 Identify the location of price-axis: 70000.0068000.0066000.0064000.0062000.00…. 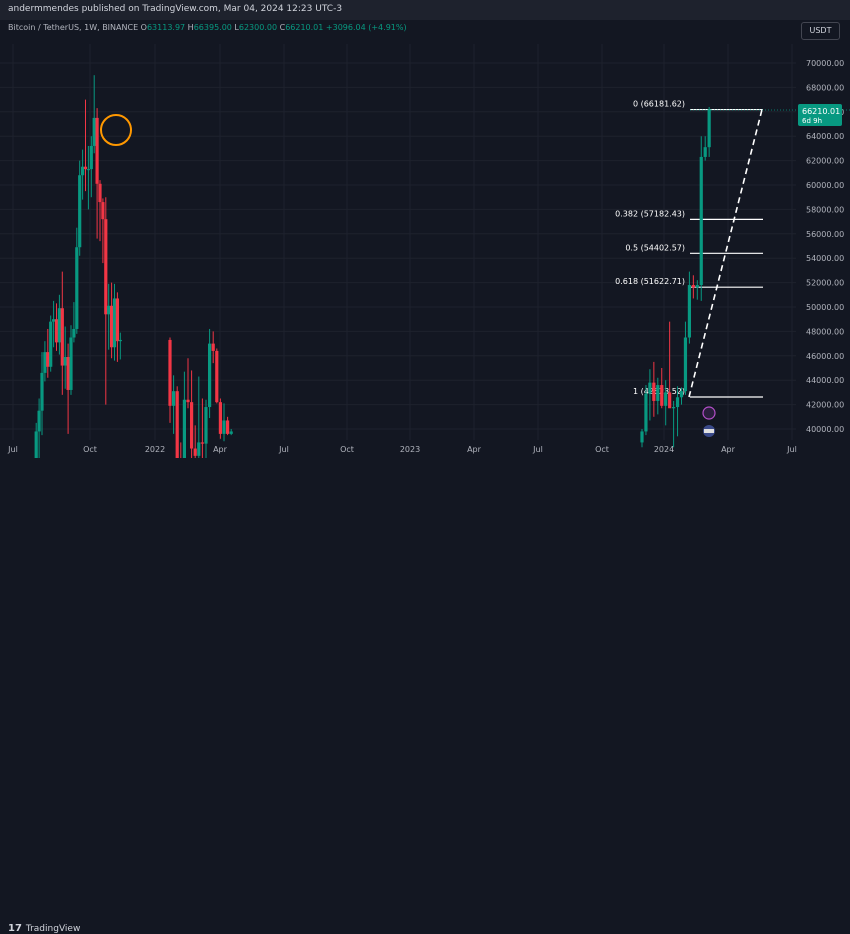
(821, 246).